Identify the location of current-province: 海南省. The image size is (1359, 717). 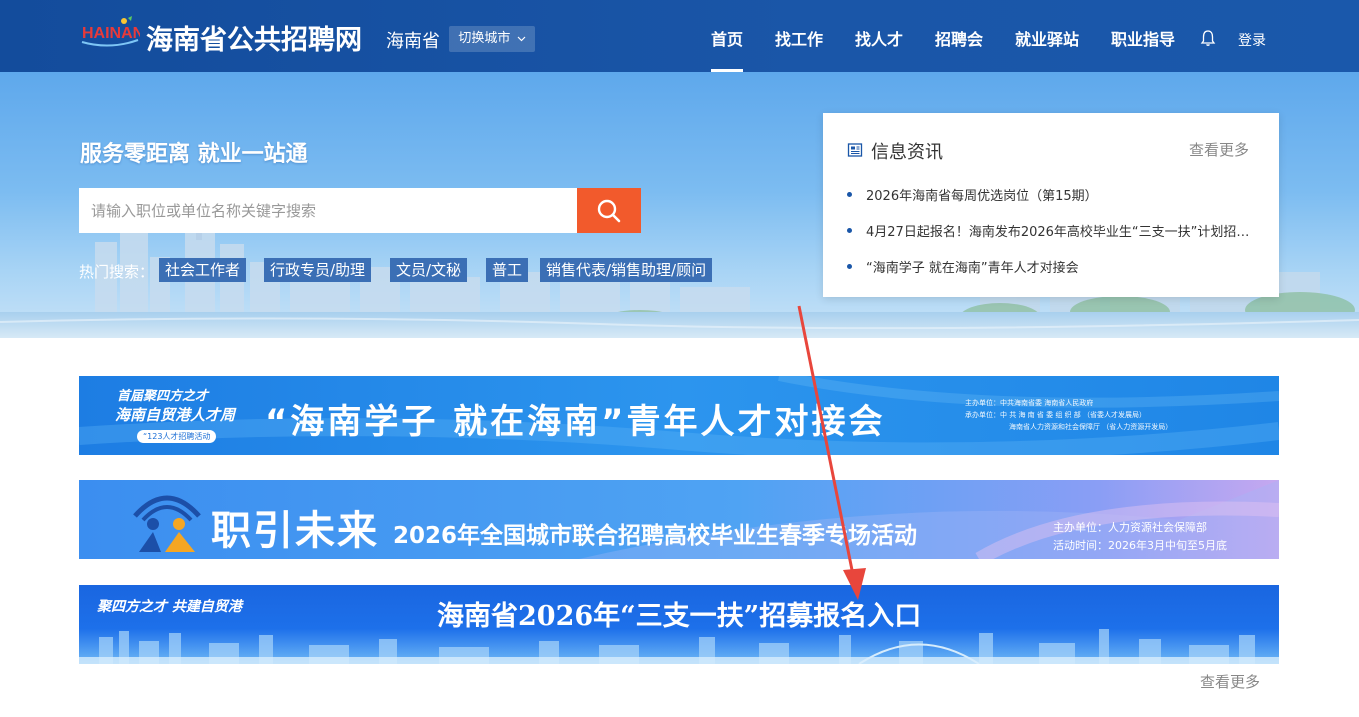
(413, 41).